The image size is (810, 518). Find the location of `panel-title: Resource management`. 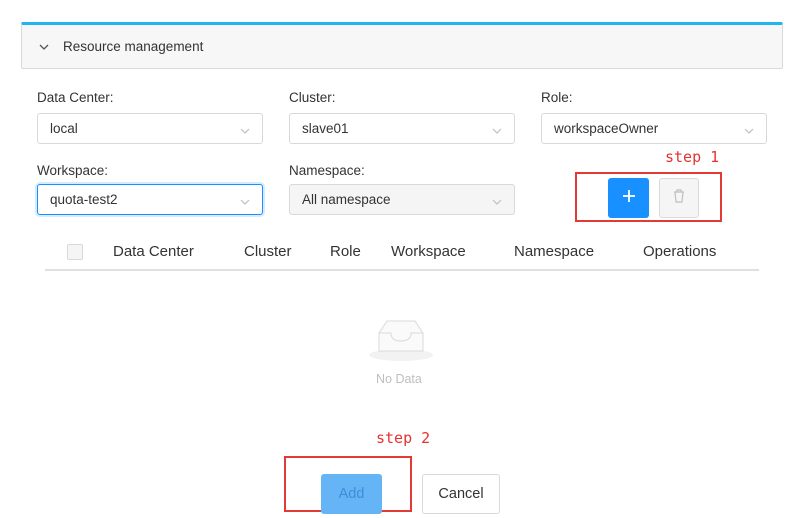

panel-title: Resource management is located at coordinates (133, 46).